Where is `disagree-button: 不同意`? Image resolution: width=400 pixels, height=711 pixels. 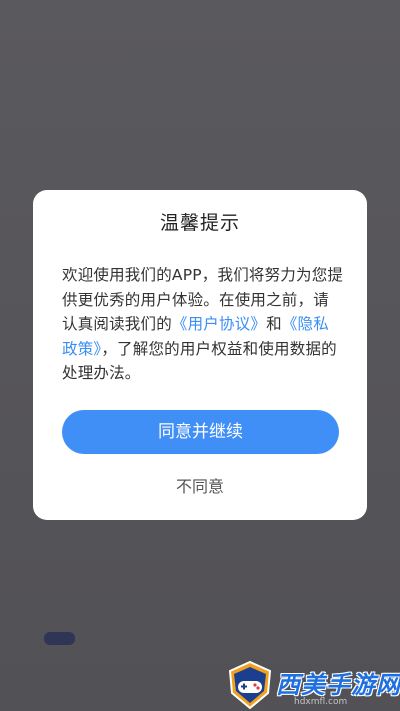 disagree-button: 不同意 is located at coordinates (200, 487).